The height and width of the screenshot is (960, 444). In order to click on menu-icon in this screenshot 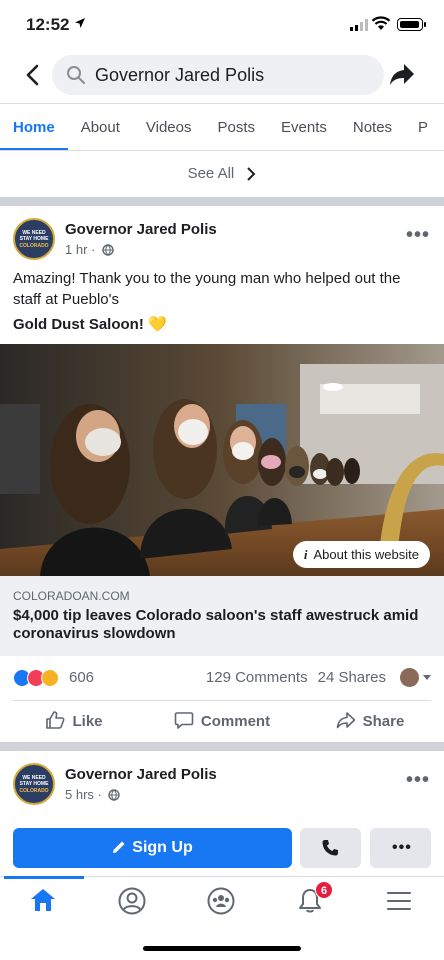, I will do `click(399, 901)`.